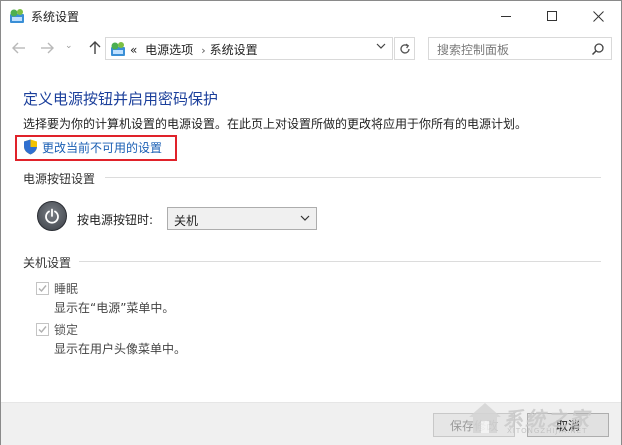 This screenshot has width=622, height=445. Describe the element at coordinates (102, 147) in the screenshot. I see `change-settings-label: 更改当前不可用的设置` at that location.